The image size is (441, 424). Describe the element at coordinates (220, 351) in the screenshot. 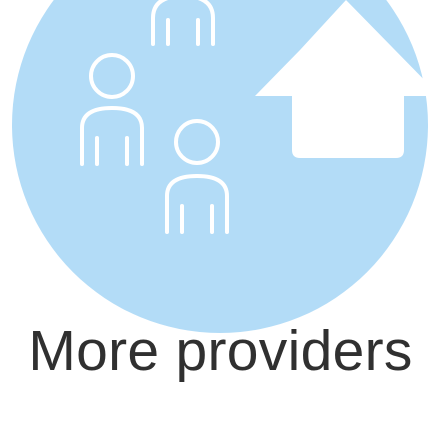

I see `tile-caption: More providers` at that location.